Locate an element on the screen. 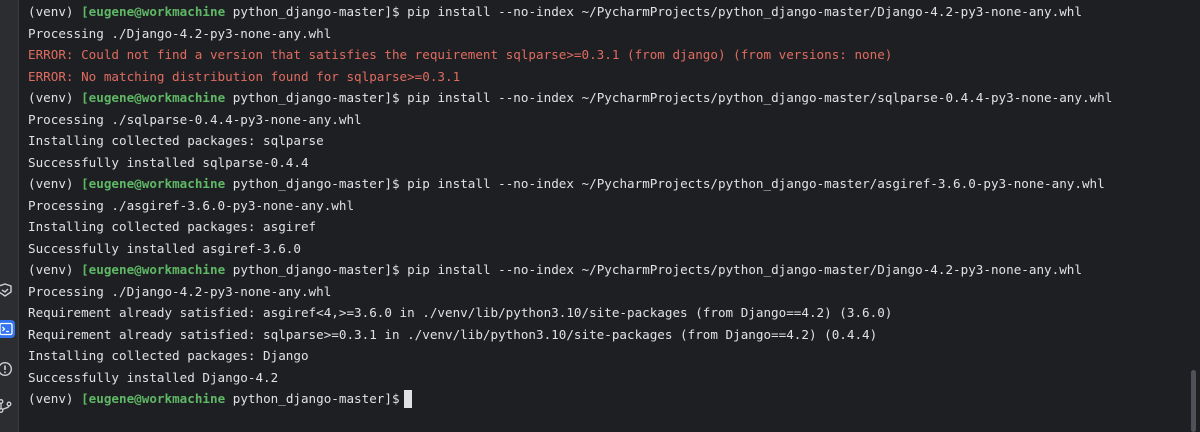 This screenshot has height=432, width=1200. terminal-scrollbar is located at coordinates (1193, 401).